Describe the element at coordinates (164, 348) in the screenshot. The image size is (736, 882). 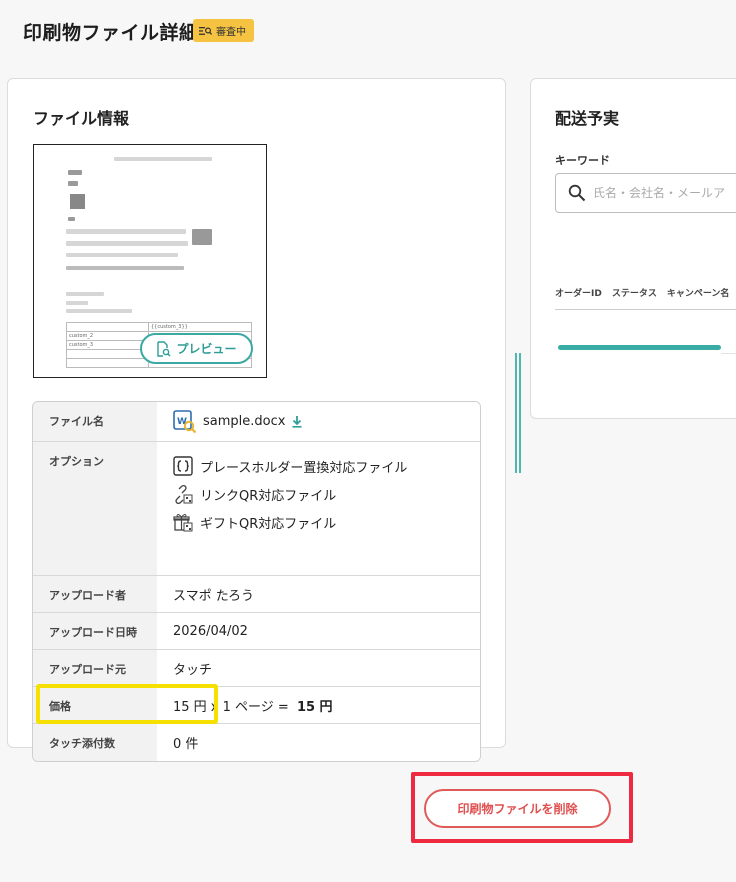
I see `file-search-icon` at that location.